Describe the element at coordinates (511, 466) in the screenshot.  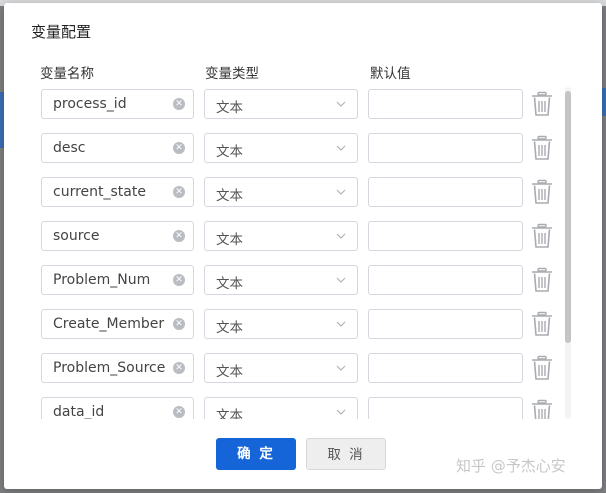
I see `watermark: 知乎 @予杰心安` at that location.